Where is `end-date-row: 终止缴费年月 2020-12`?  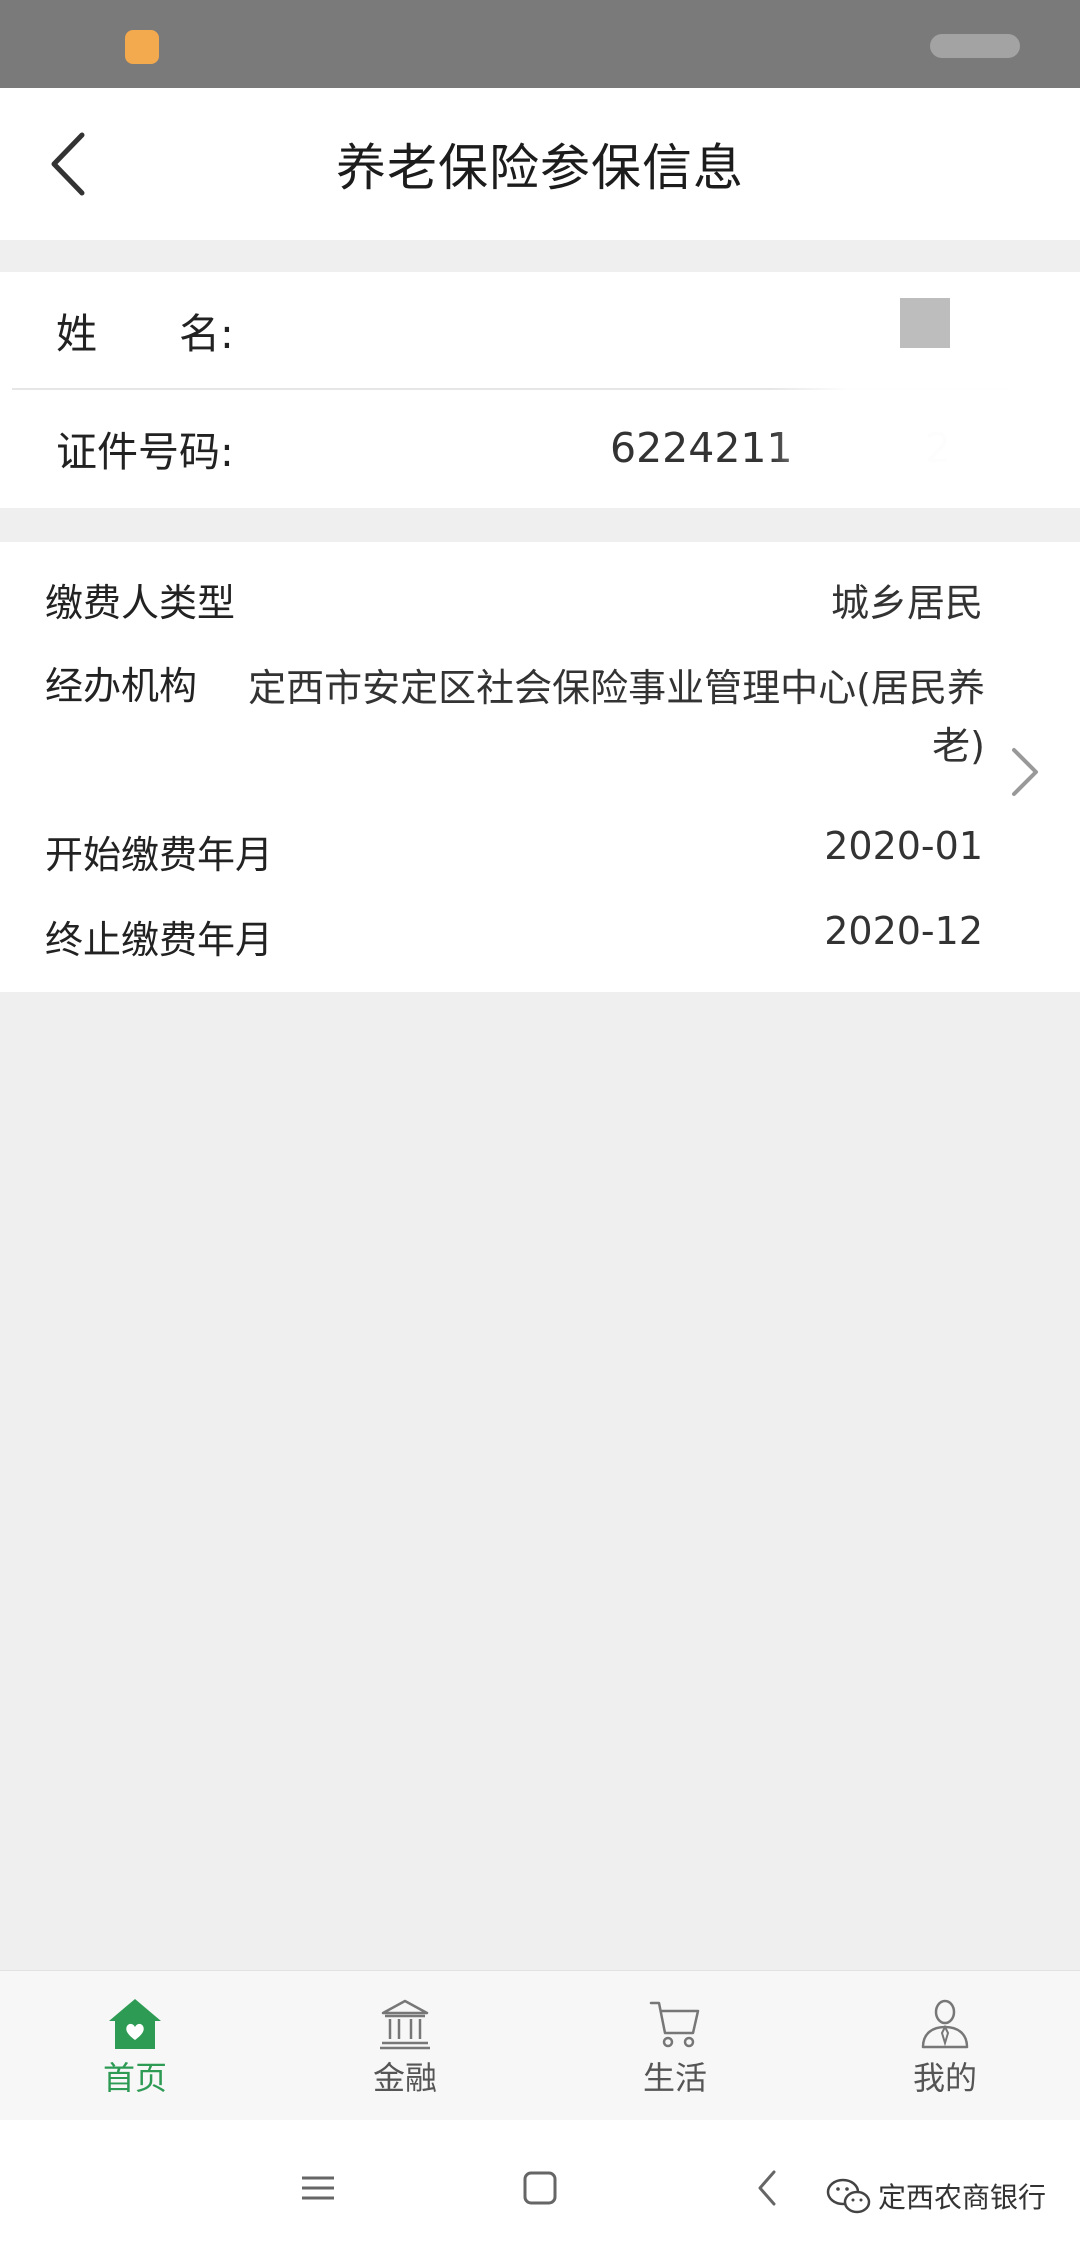 end-date-row: 终止缴费年月 2020-12 is located at coordinates (540, 939).